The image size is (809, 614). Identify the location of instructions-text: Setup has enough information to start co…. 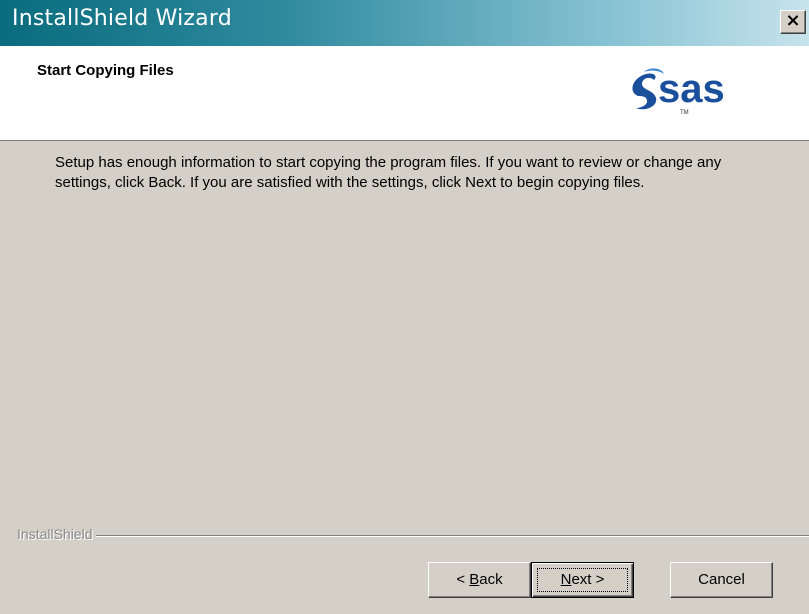
(388, 172).